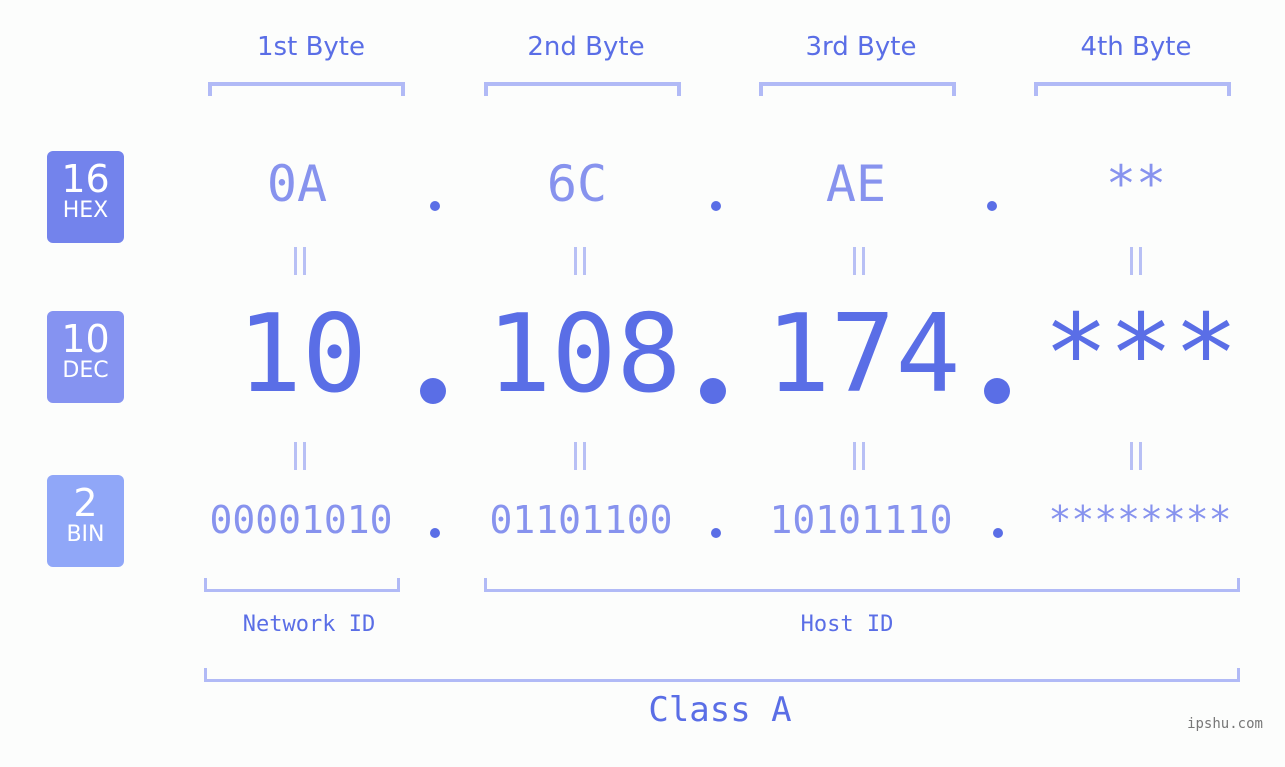  I want to click on dec-byte-3: 174, so click(863, 354).